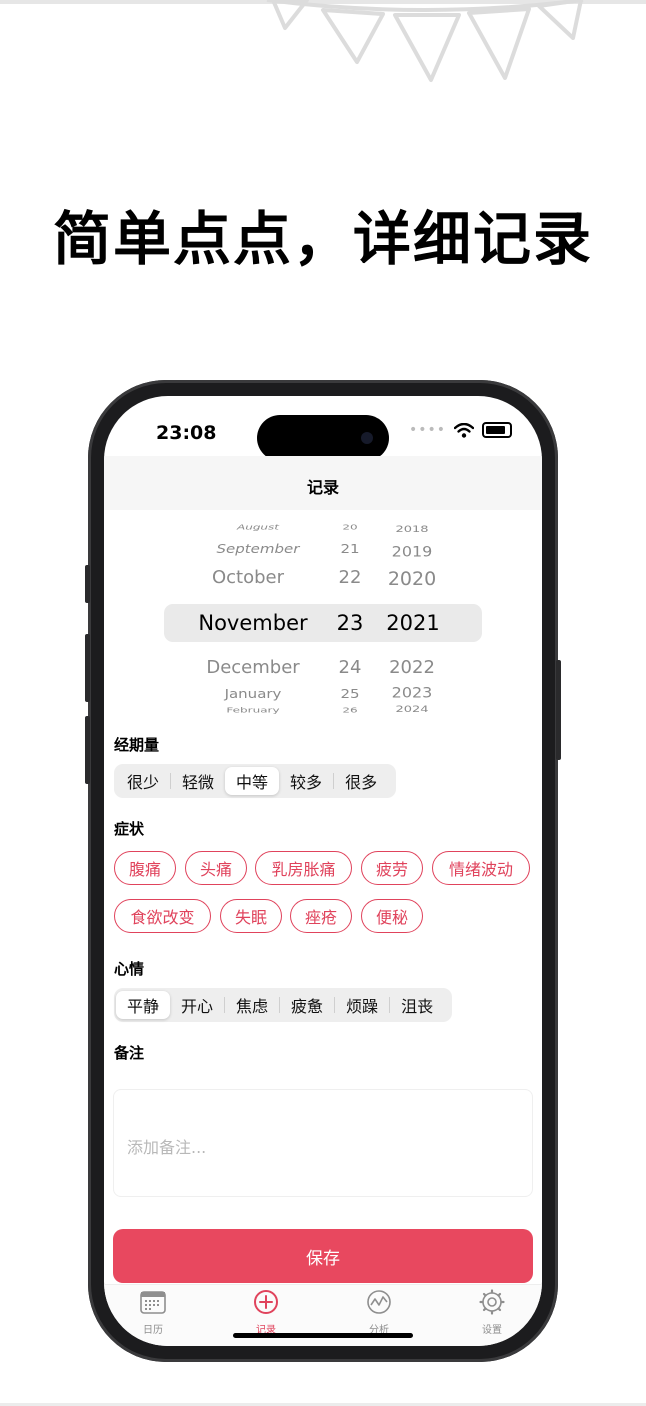  What do you see at coordinates (303, 868) in the screenshot?
I see `symptom-chip: 乳房胀痛` at bounding box center [303, 868].